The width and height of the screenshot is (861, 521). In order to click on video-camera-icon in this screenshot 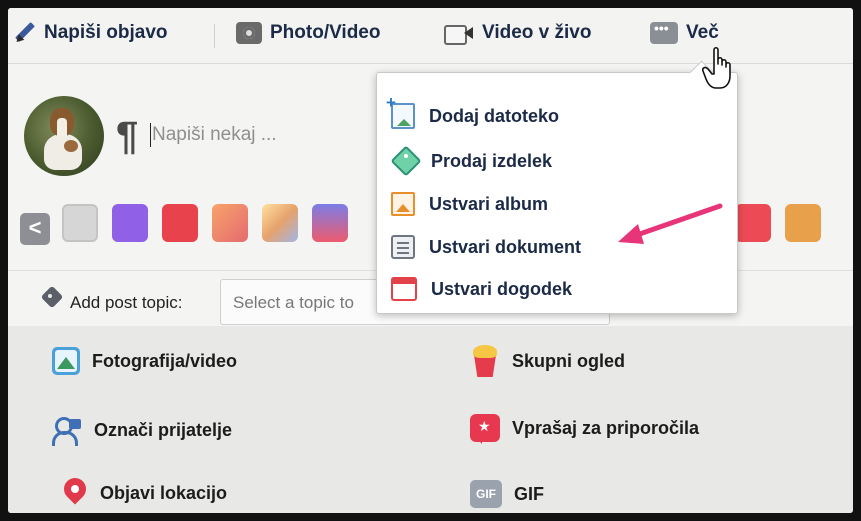, I will do `click(459, 34)`.